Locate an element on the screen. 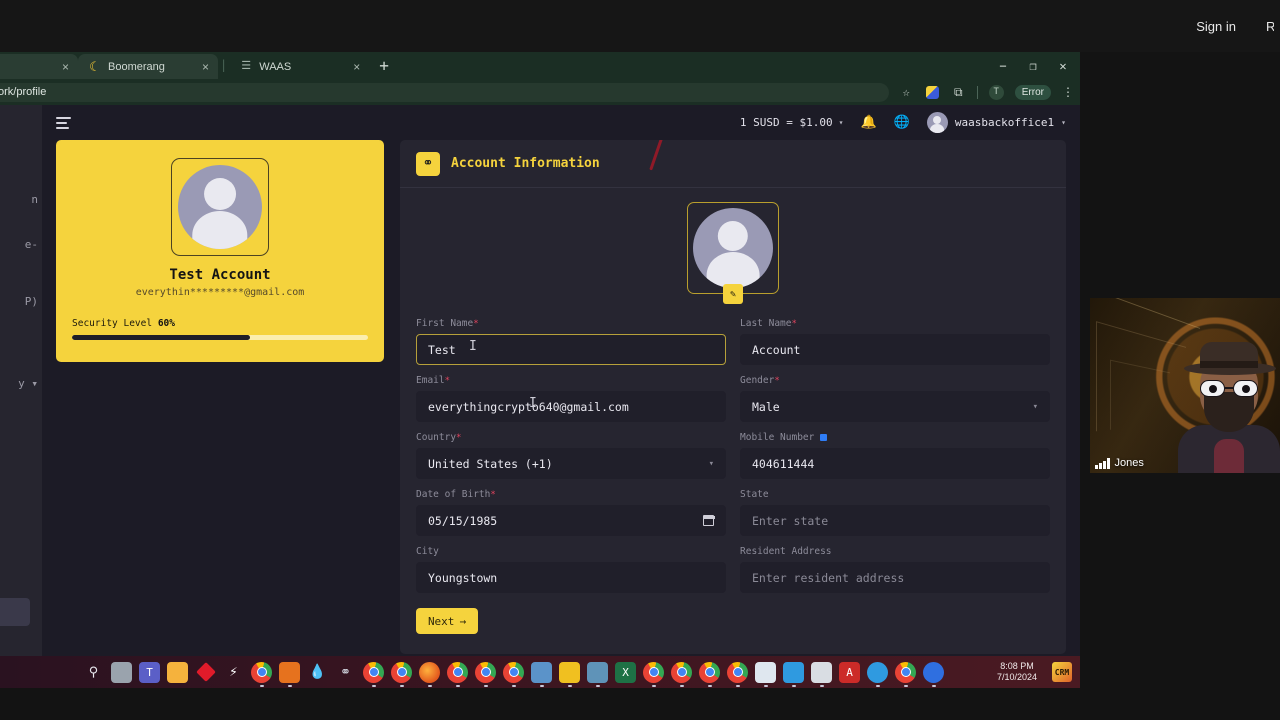 This screenshot has width=1280, height=720. participant-name: Jones is located at coordinates (1129, 463).